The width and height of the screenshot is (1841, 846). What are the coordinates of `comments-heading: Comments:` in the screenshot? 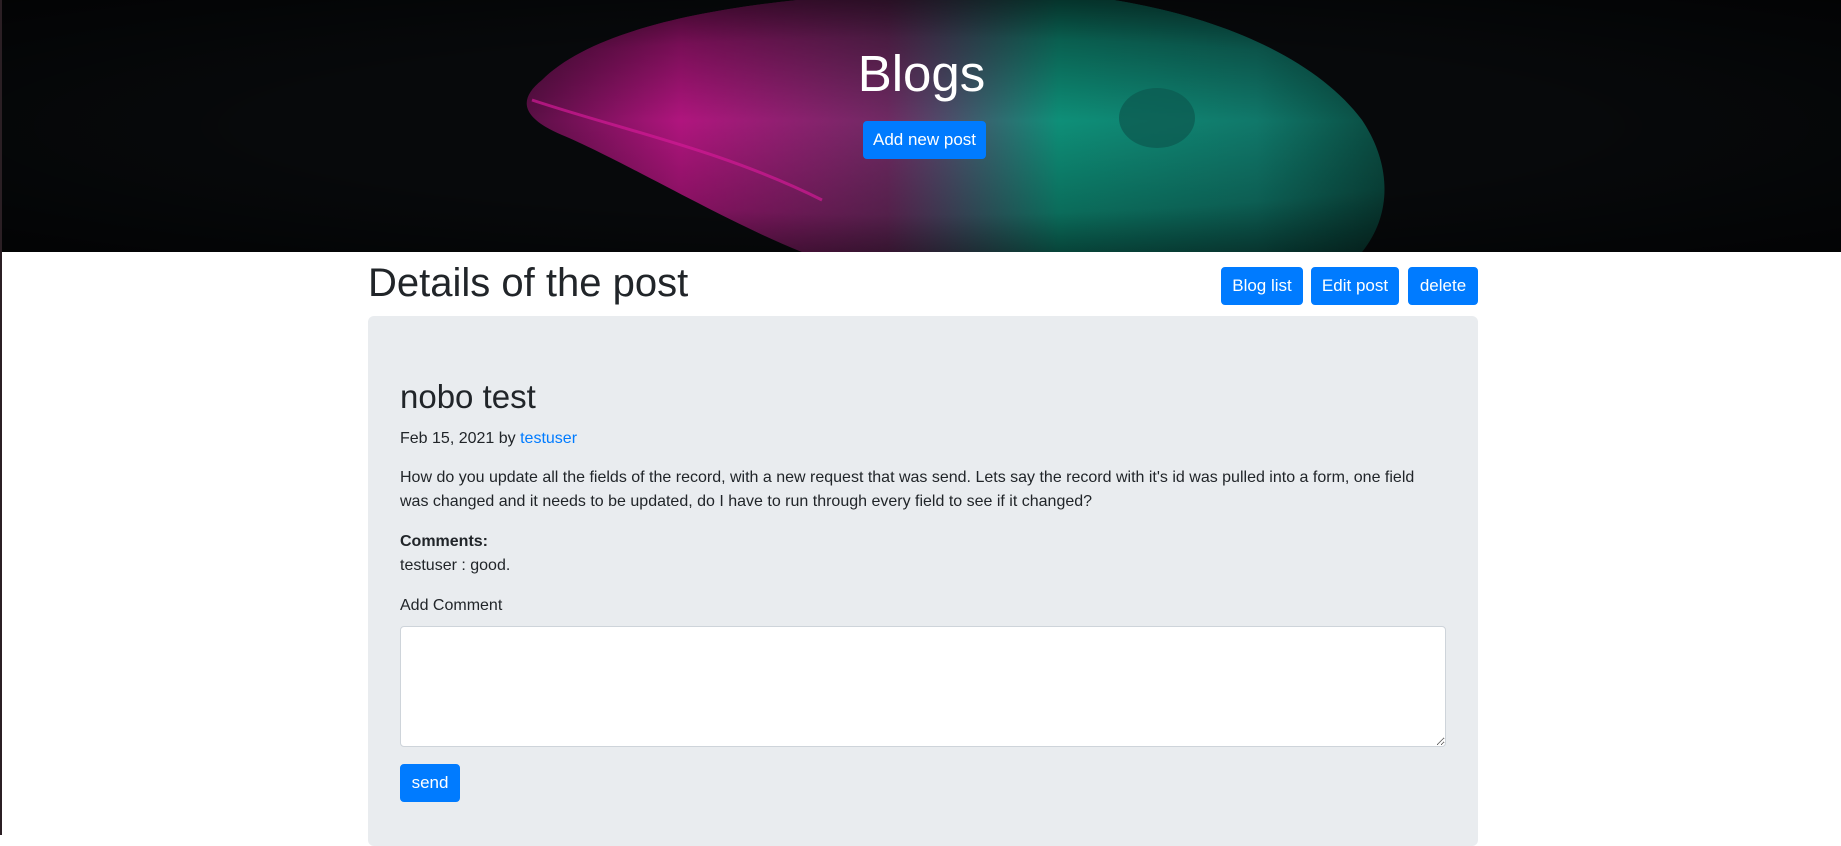 It's located at (444, 541).